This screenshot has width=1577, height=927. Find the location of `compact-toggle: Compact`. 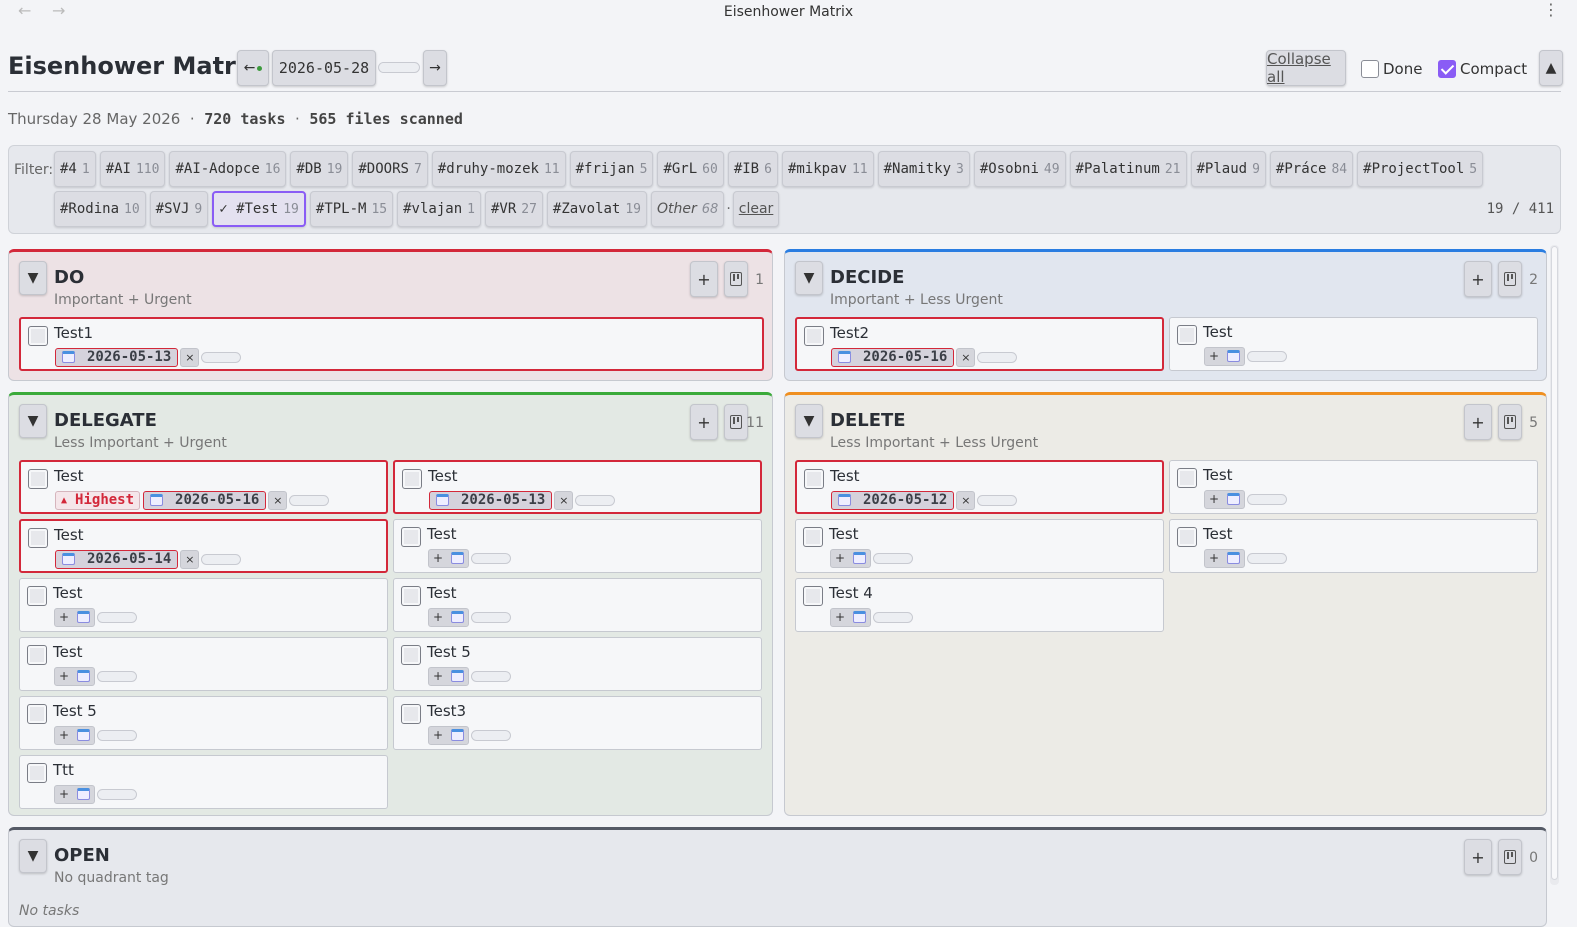

compact-toggle: Compact is located at coordinates (1482, 69).